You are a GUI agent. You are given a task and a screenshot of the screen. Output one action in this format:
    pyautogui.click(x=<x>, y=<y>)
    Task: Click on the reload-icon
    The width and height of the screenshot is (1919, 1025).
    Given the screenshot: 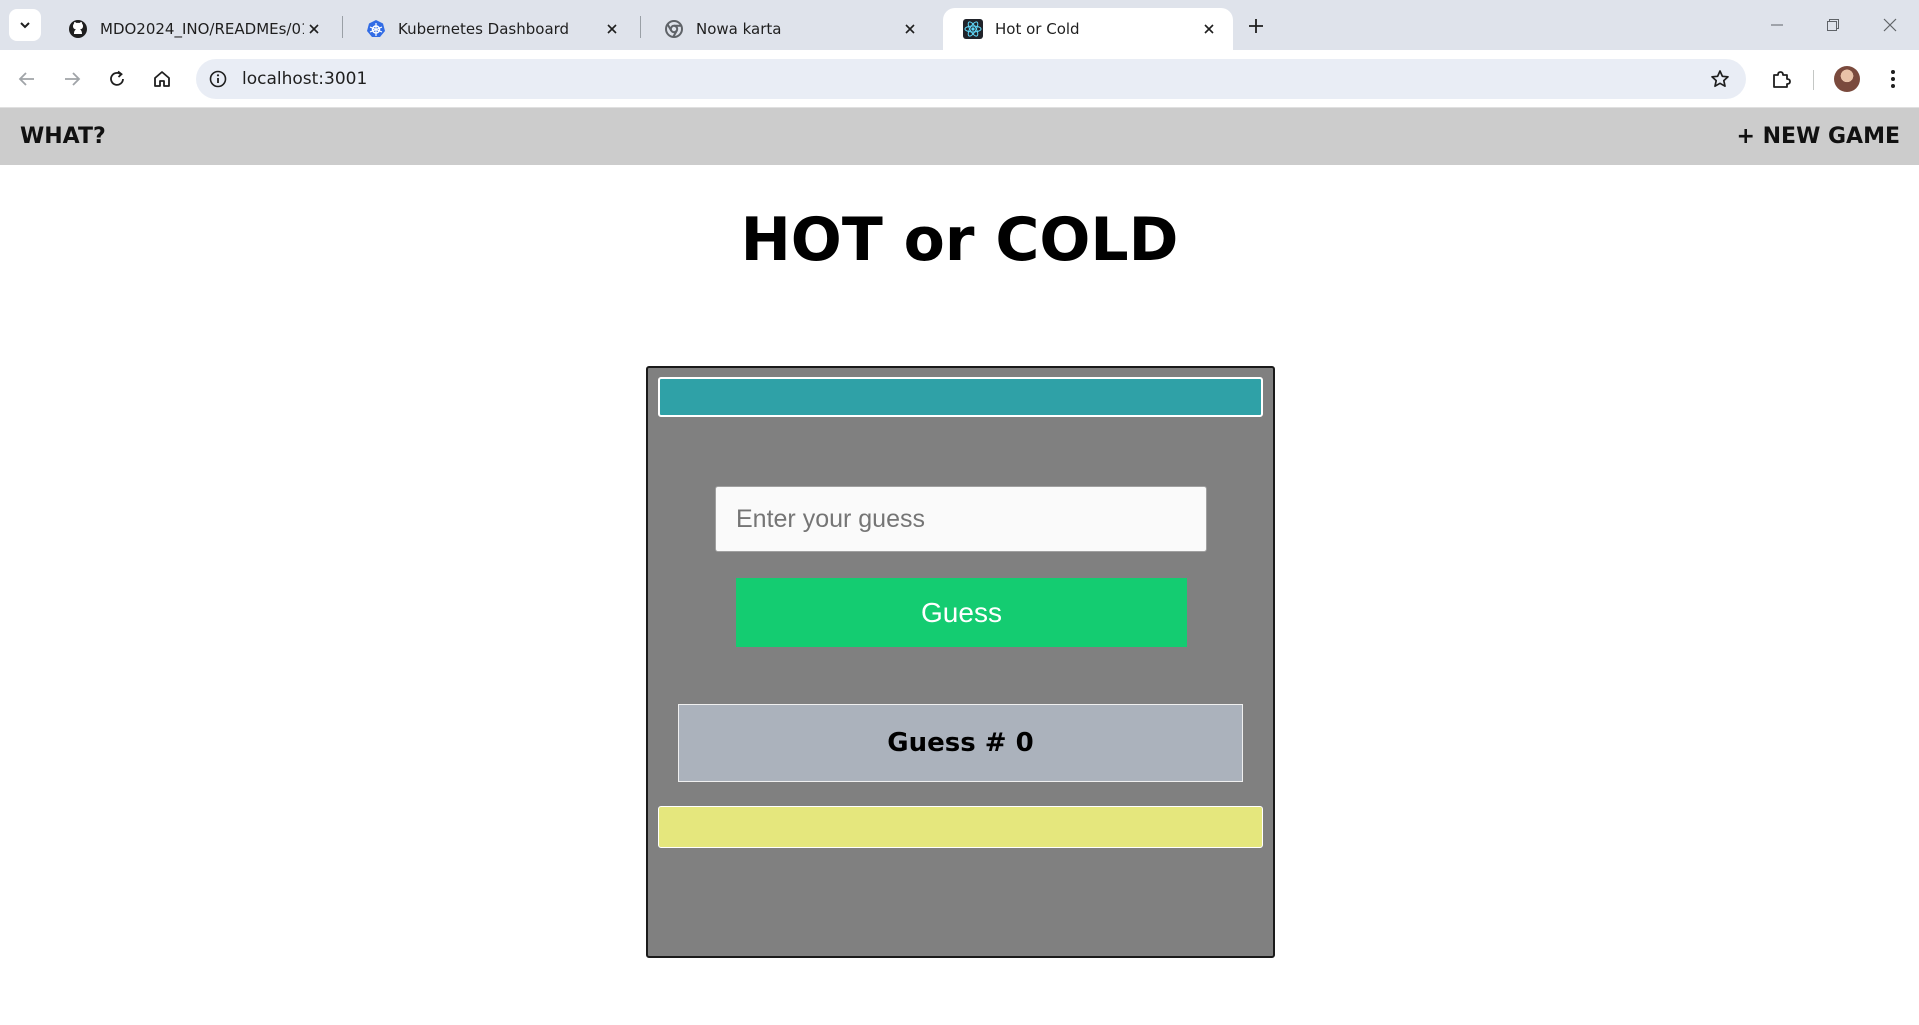 What is the action you would take?
    pyautogui.click(x=117, y=78)
    